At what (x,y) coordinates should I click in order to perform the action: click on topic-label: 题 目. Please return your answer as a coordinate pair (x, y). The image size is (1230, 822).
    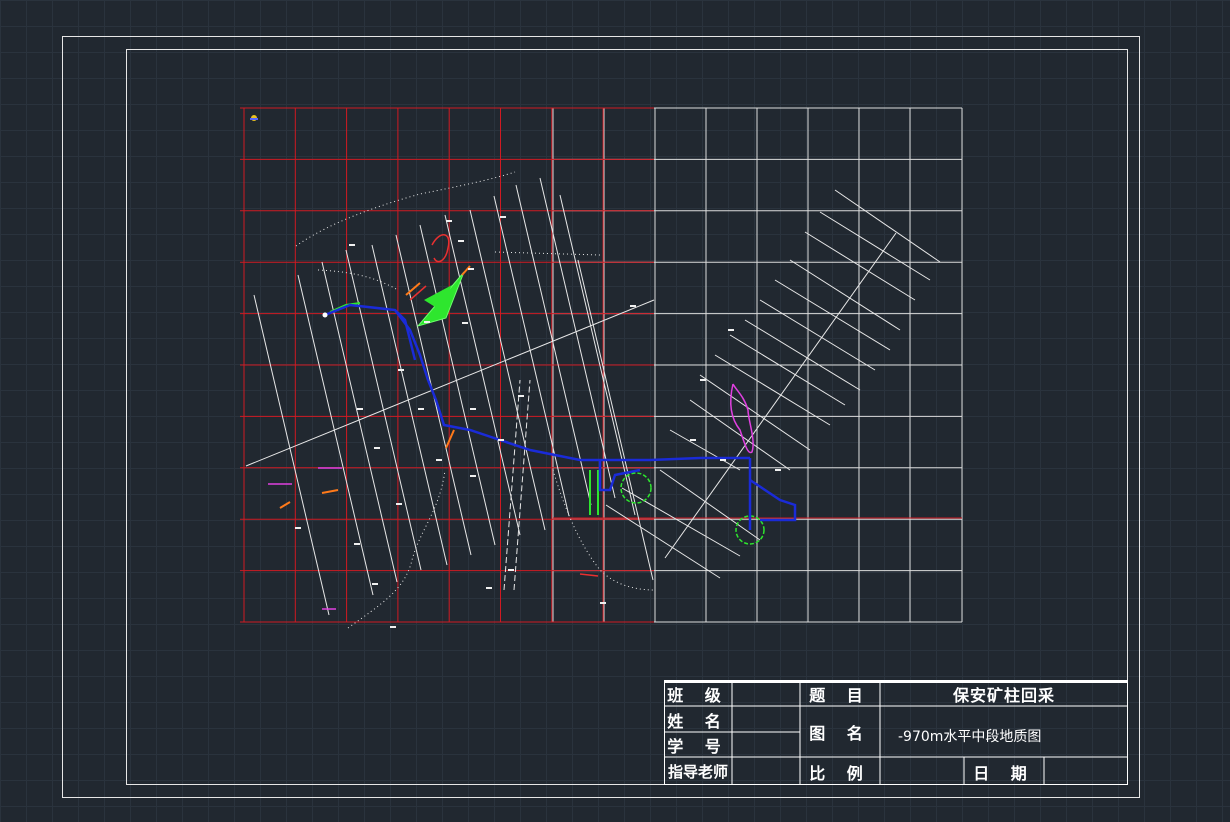
    Looking at the image, I should click on (840, 695).